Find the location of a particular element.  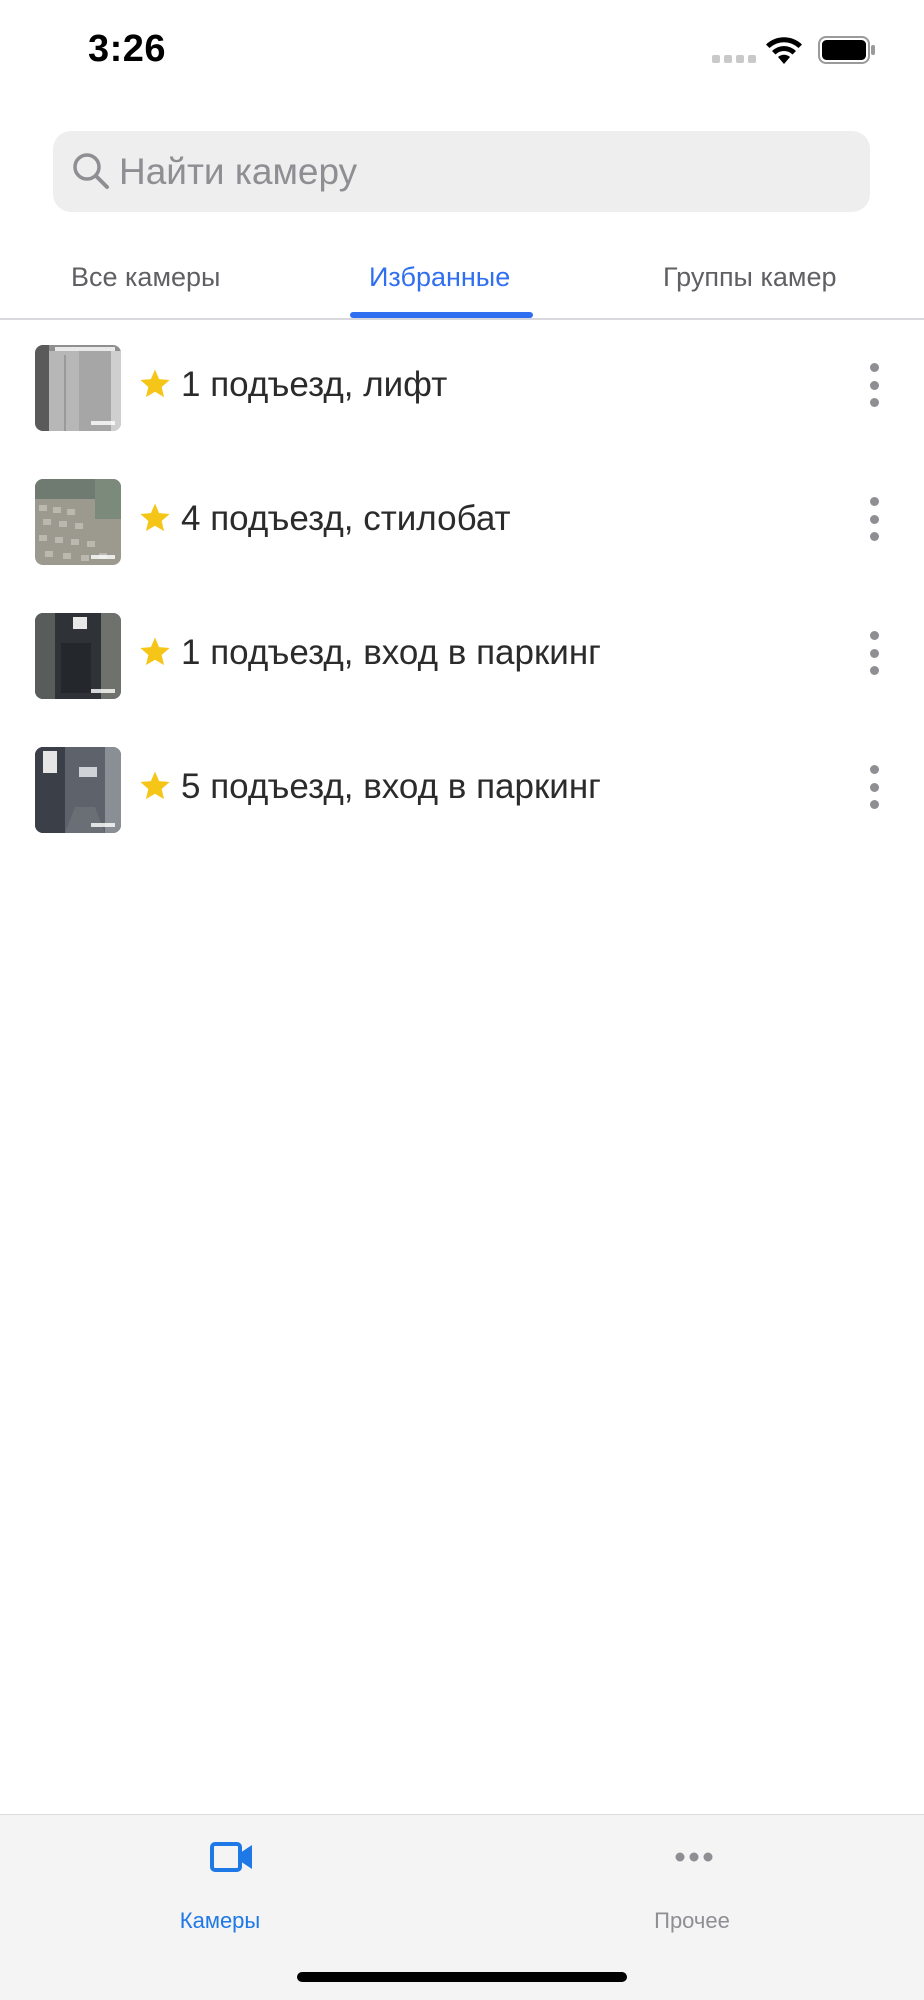

tab-favorites: Избранные is located at coordinates (439, 277).